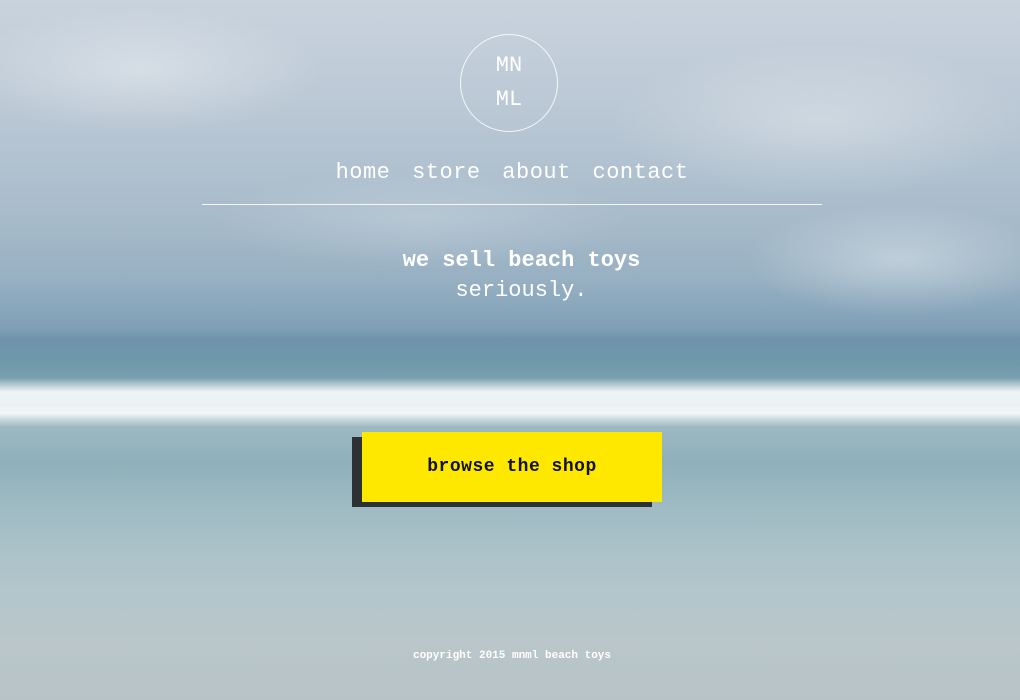  I want to click on nav-item-about: about, so click(536, 172).